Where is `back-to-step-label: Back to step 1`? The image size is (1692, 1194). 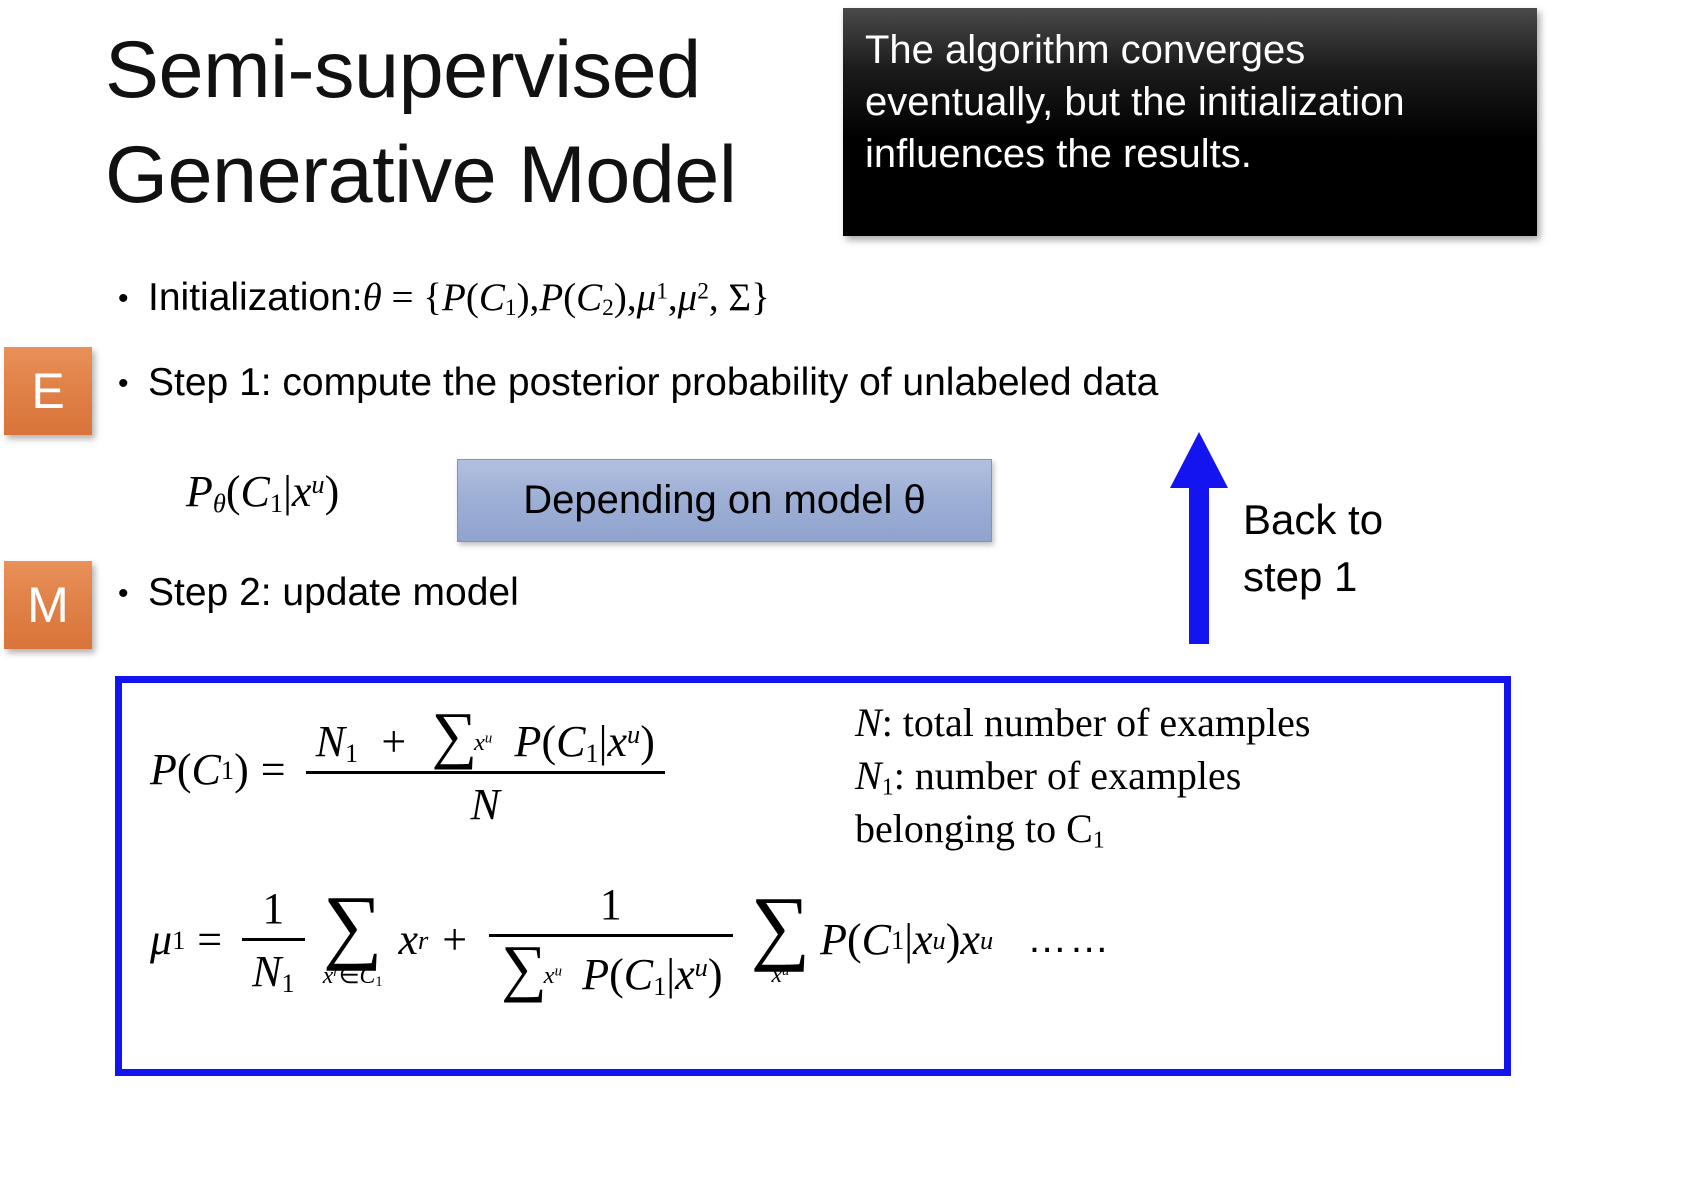
back-to-step-label: Back to step 1 is located at coordinates (1313, 548).